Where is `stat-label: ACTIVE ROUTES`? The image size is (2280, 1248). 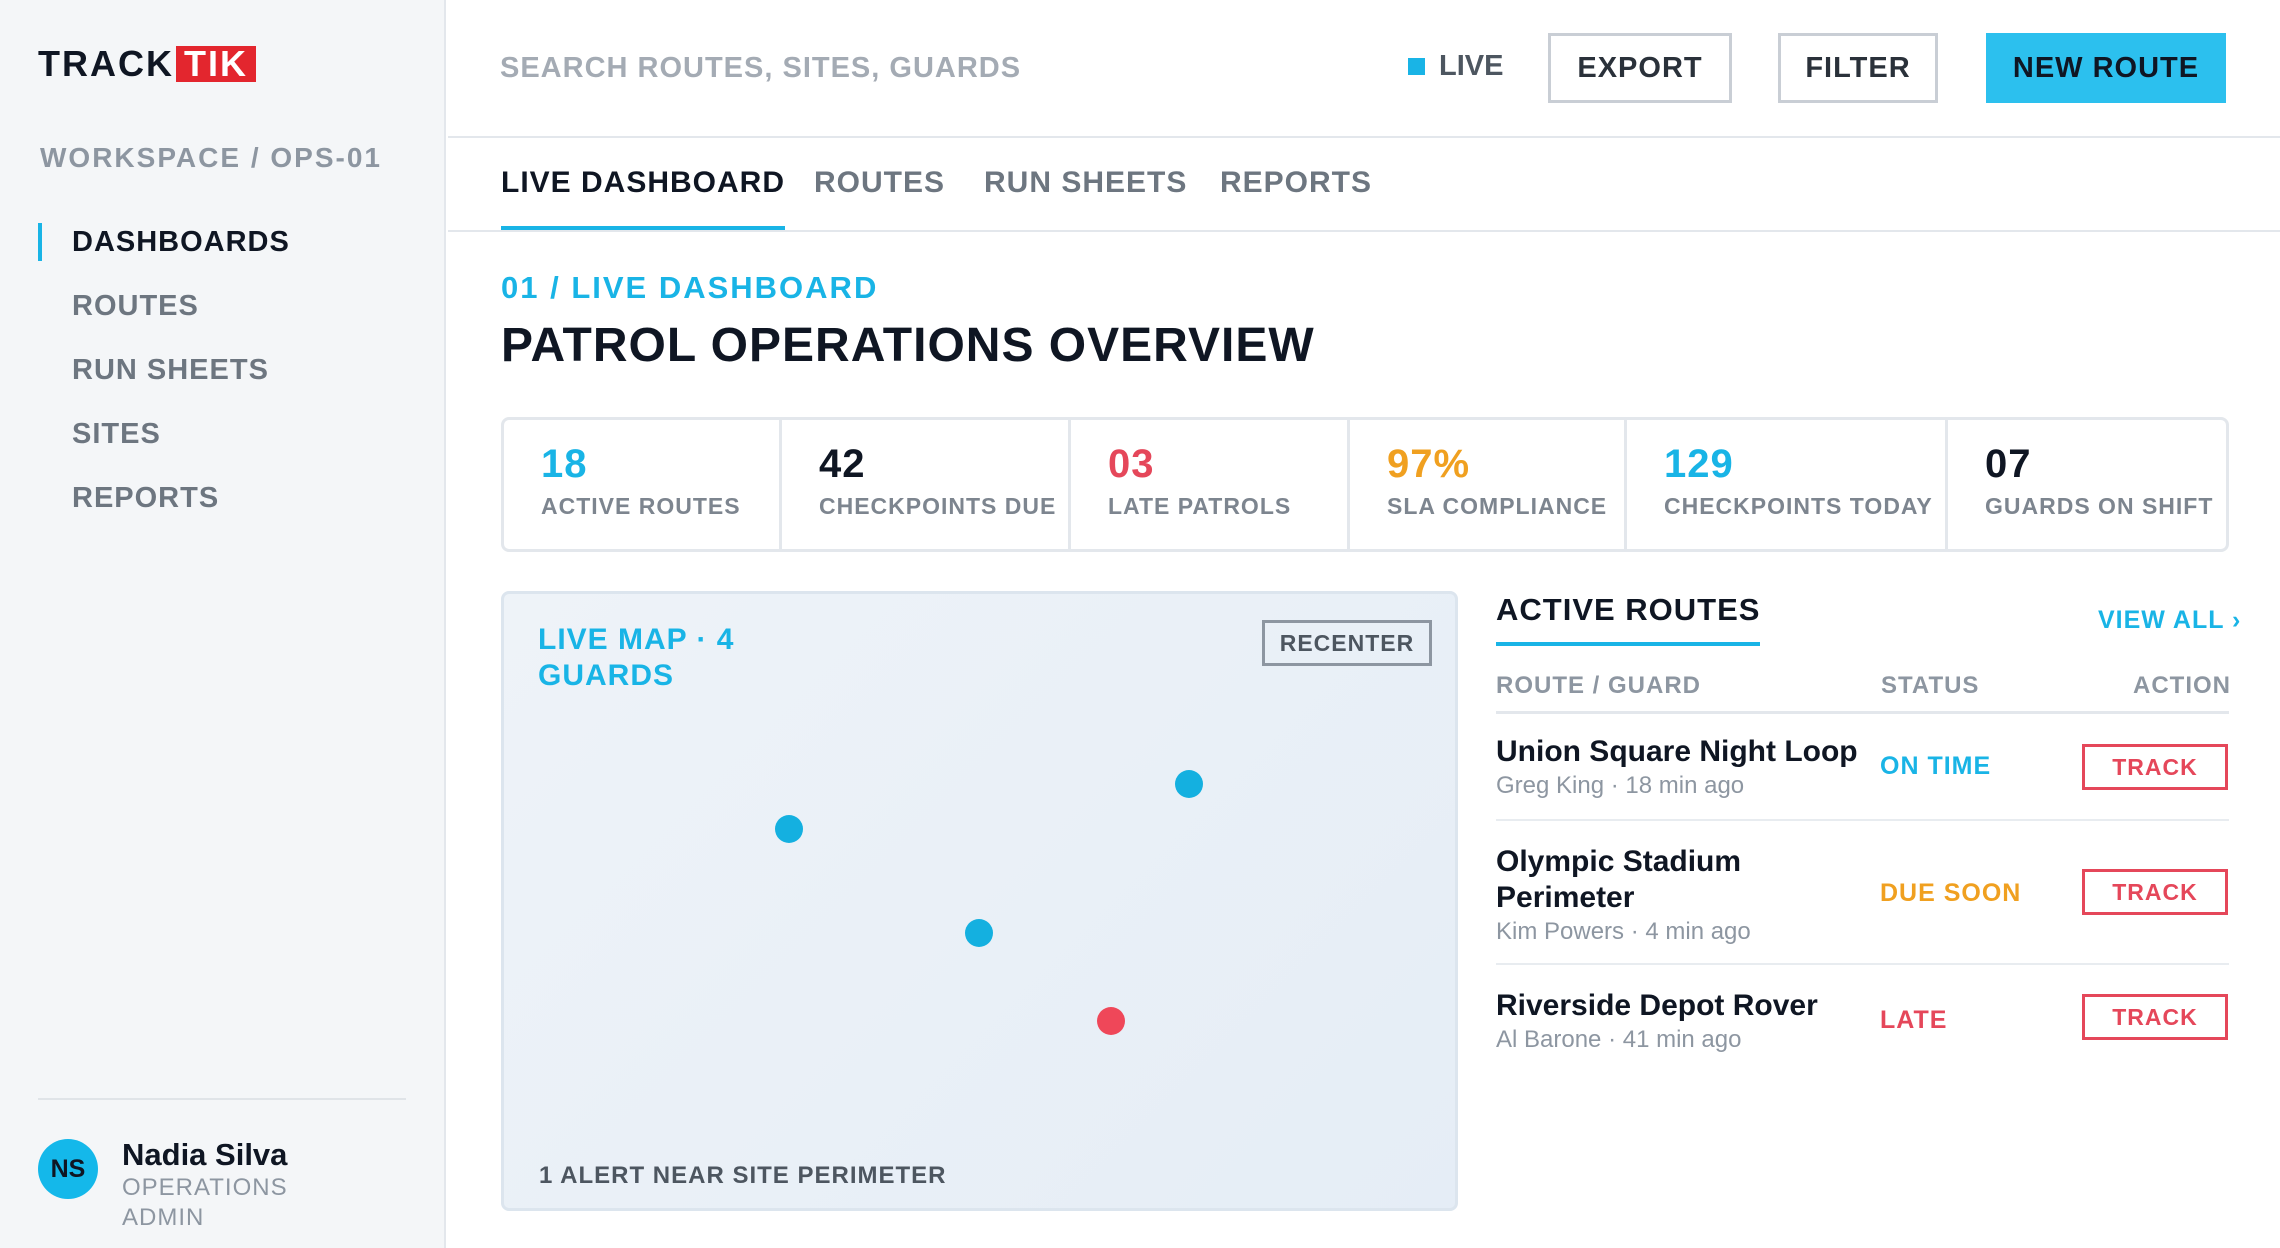 stat-label: ACTIVE ROUTES is located at coordinates (641, 506).